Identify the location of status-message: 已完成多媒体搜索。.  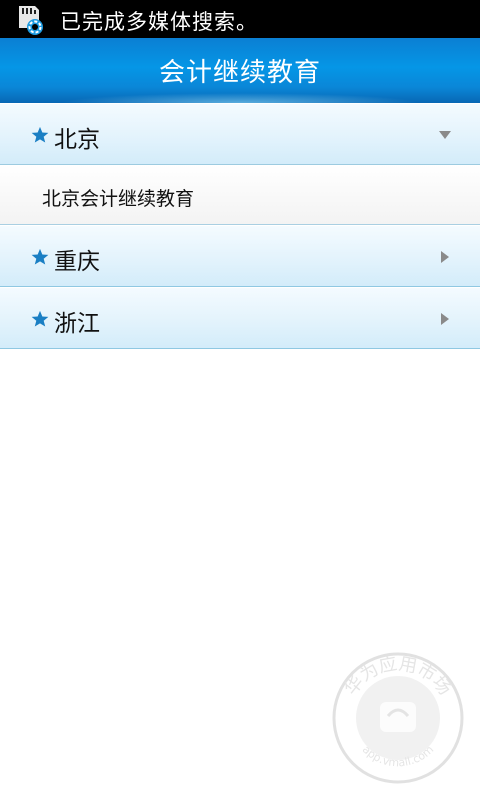
(159, 22).